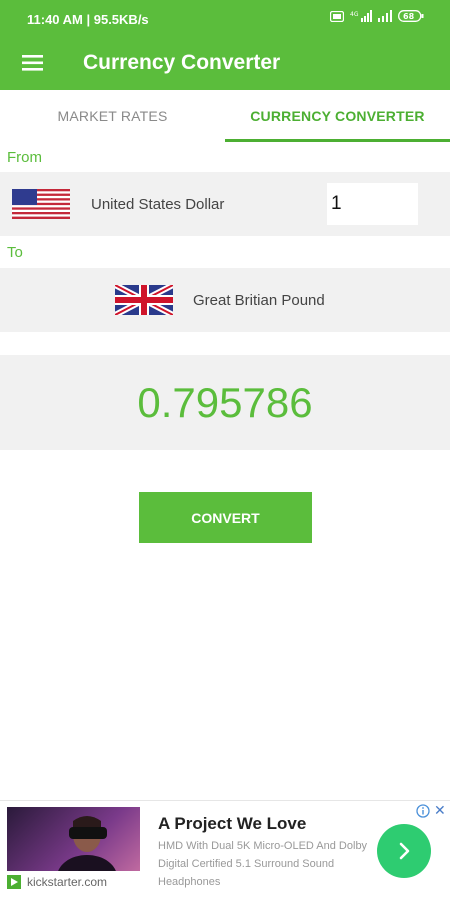 The image size is (450, 901). Describe the element at coordinates (182, 62) in the screenshot. I see `app-title: Currency Converter` at that location.